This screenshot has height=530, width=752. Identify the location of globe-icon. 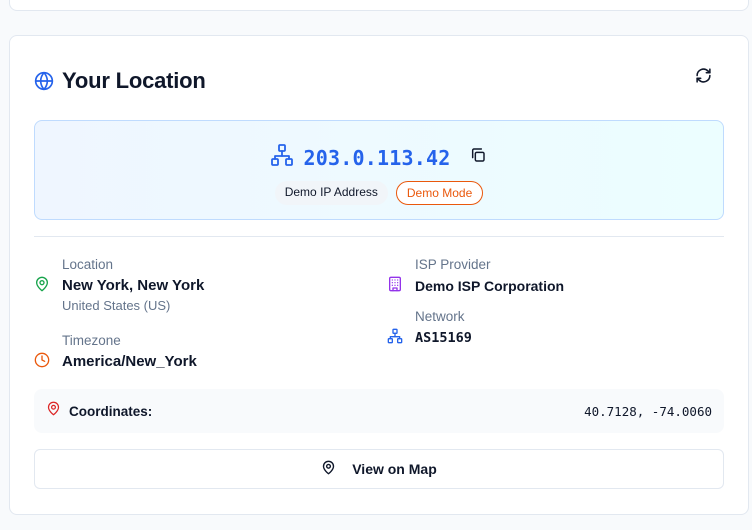
(44, 81).